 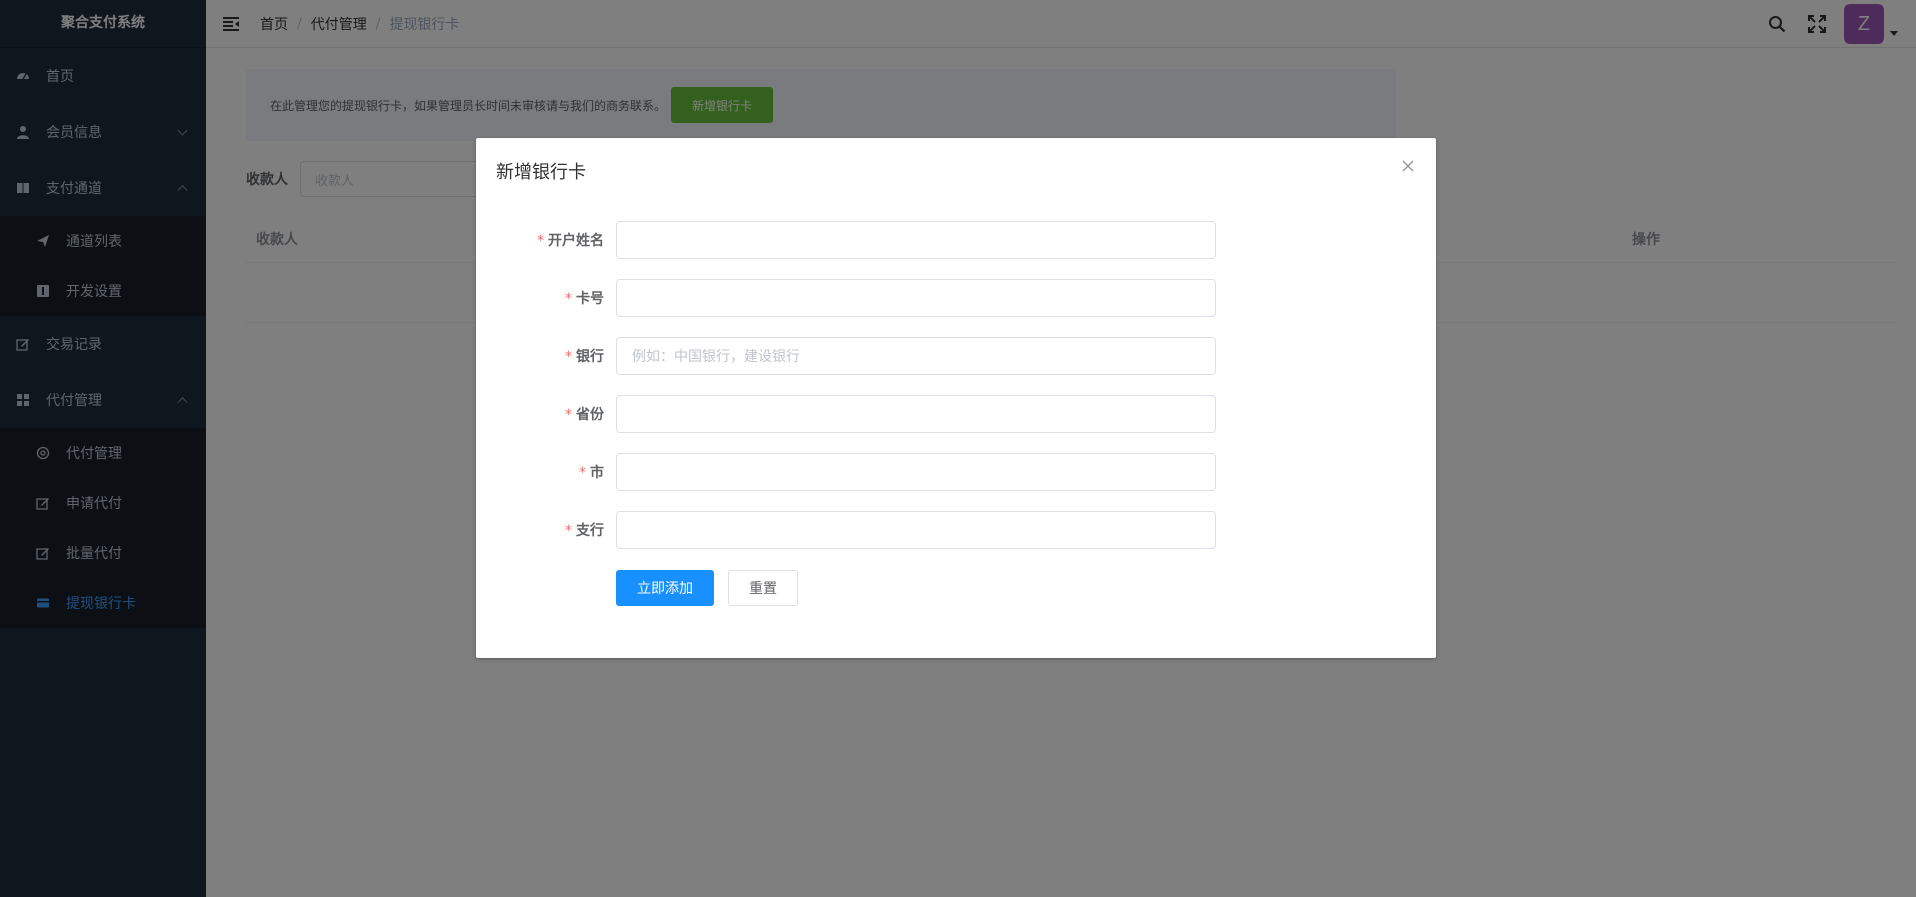 What do you see at coordinates (716, 357) in the screenshot?
I see `input-placeholder: 例如：中国银行，建设银行` at bounding box center [716, 357].